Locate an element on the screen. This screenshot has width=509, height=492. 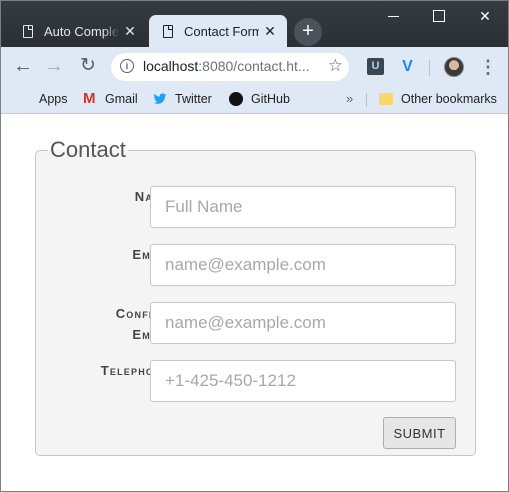
twitter-icon is located at coordinates (160, 99).